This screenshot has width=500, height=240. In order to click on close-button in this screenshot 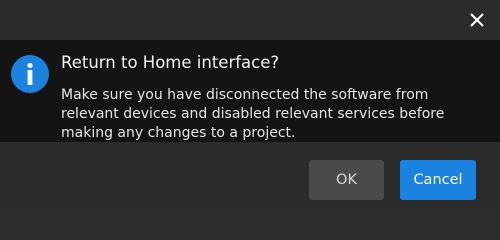, I will do `click(477, 20)`.